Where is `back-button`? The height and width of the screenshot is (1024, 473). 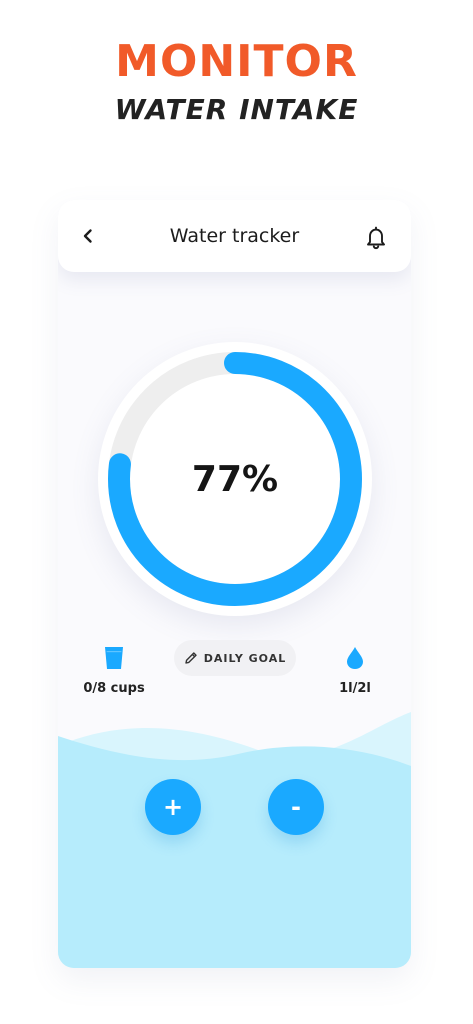 back-button is located at coordinates (88, 236).